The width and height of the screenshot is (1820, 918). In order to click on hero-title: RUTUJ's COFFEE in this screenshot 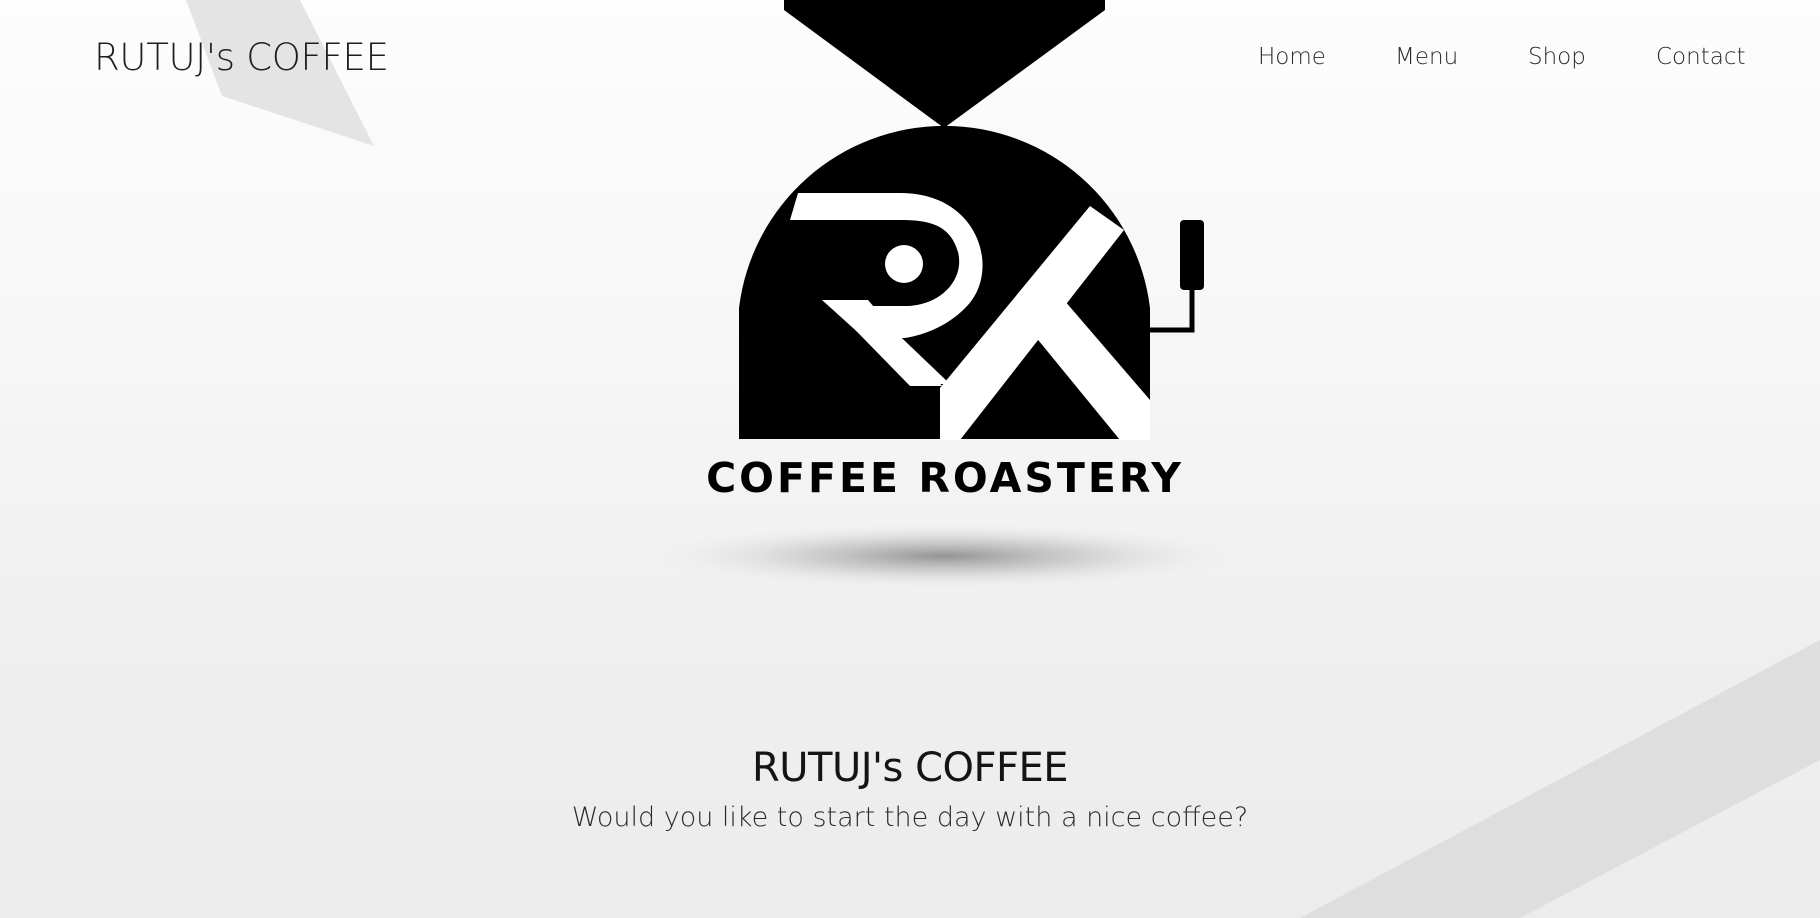, I will do `click(910, 768)`.